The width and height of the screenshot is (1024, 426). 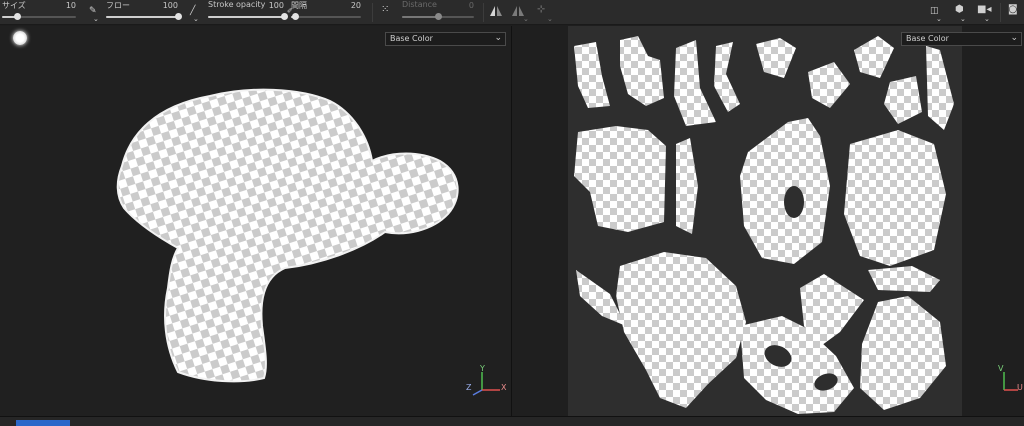 I want to click on stroke-opacity-fill, so click(x=246, y=17).